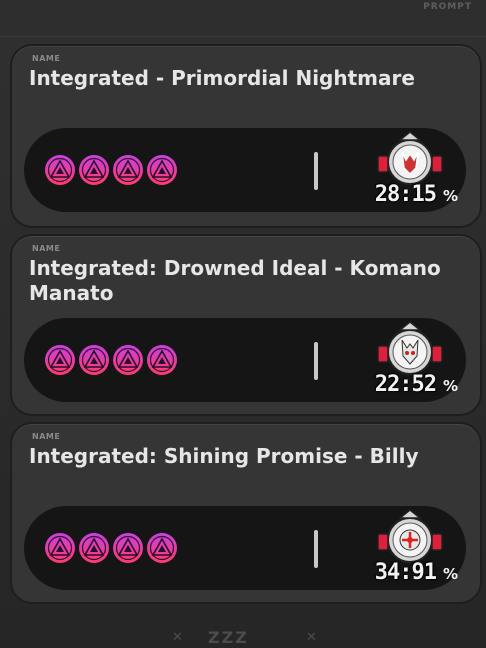 This screenshot has height=648, width=486. What do you see at coordinates (228, 637) in the screenshot?
I see `footer-logo: ZZZ` at bounding box center [228, 637].